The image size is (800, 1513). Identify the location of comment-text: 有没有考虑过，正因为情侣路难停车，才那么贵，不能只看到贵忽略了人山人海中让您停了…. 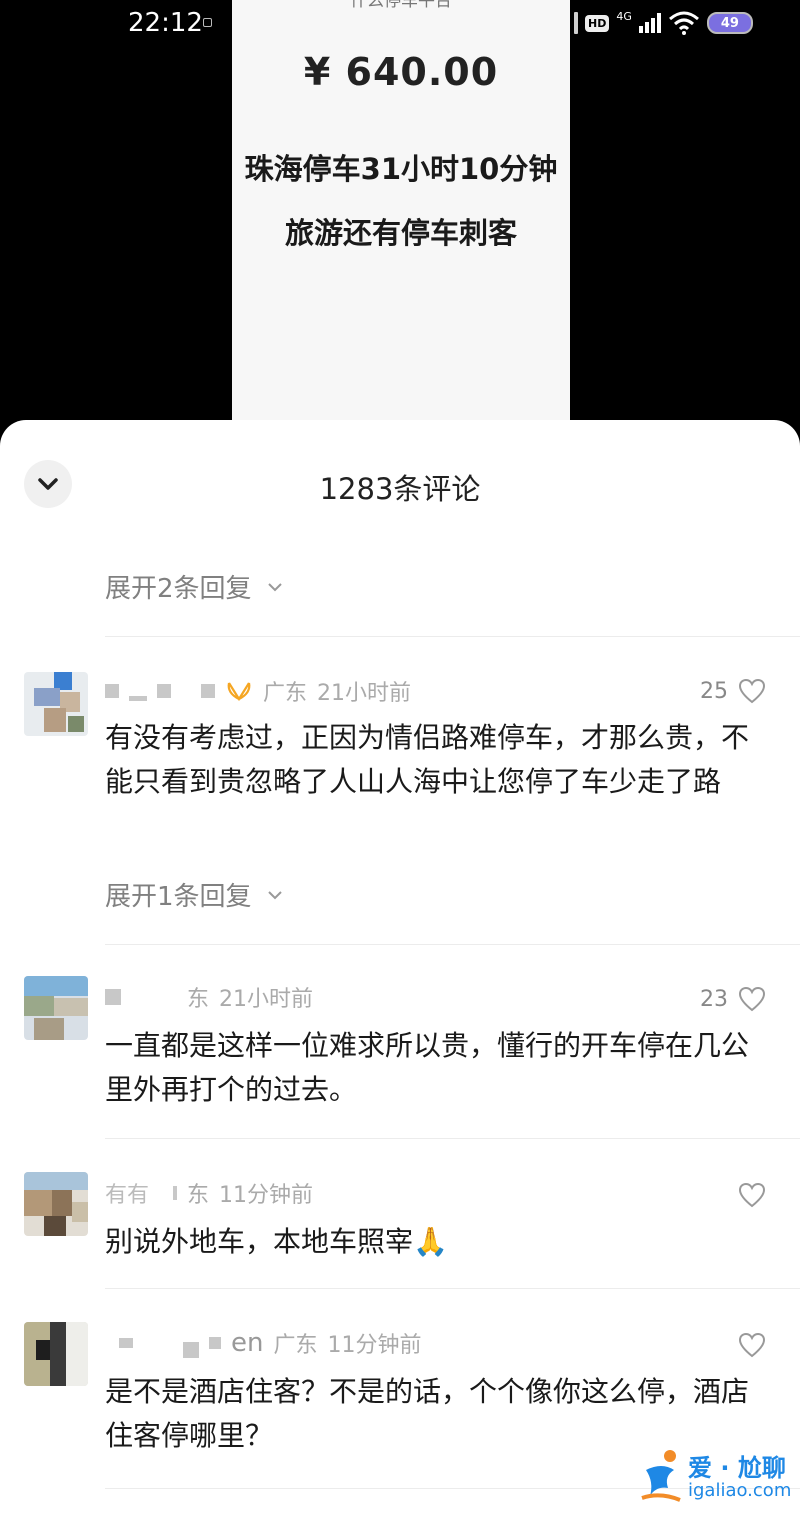
(427, 759).